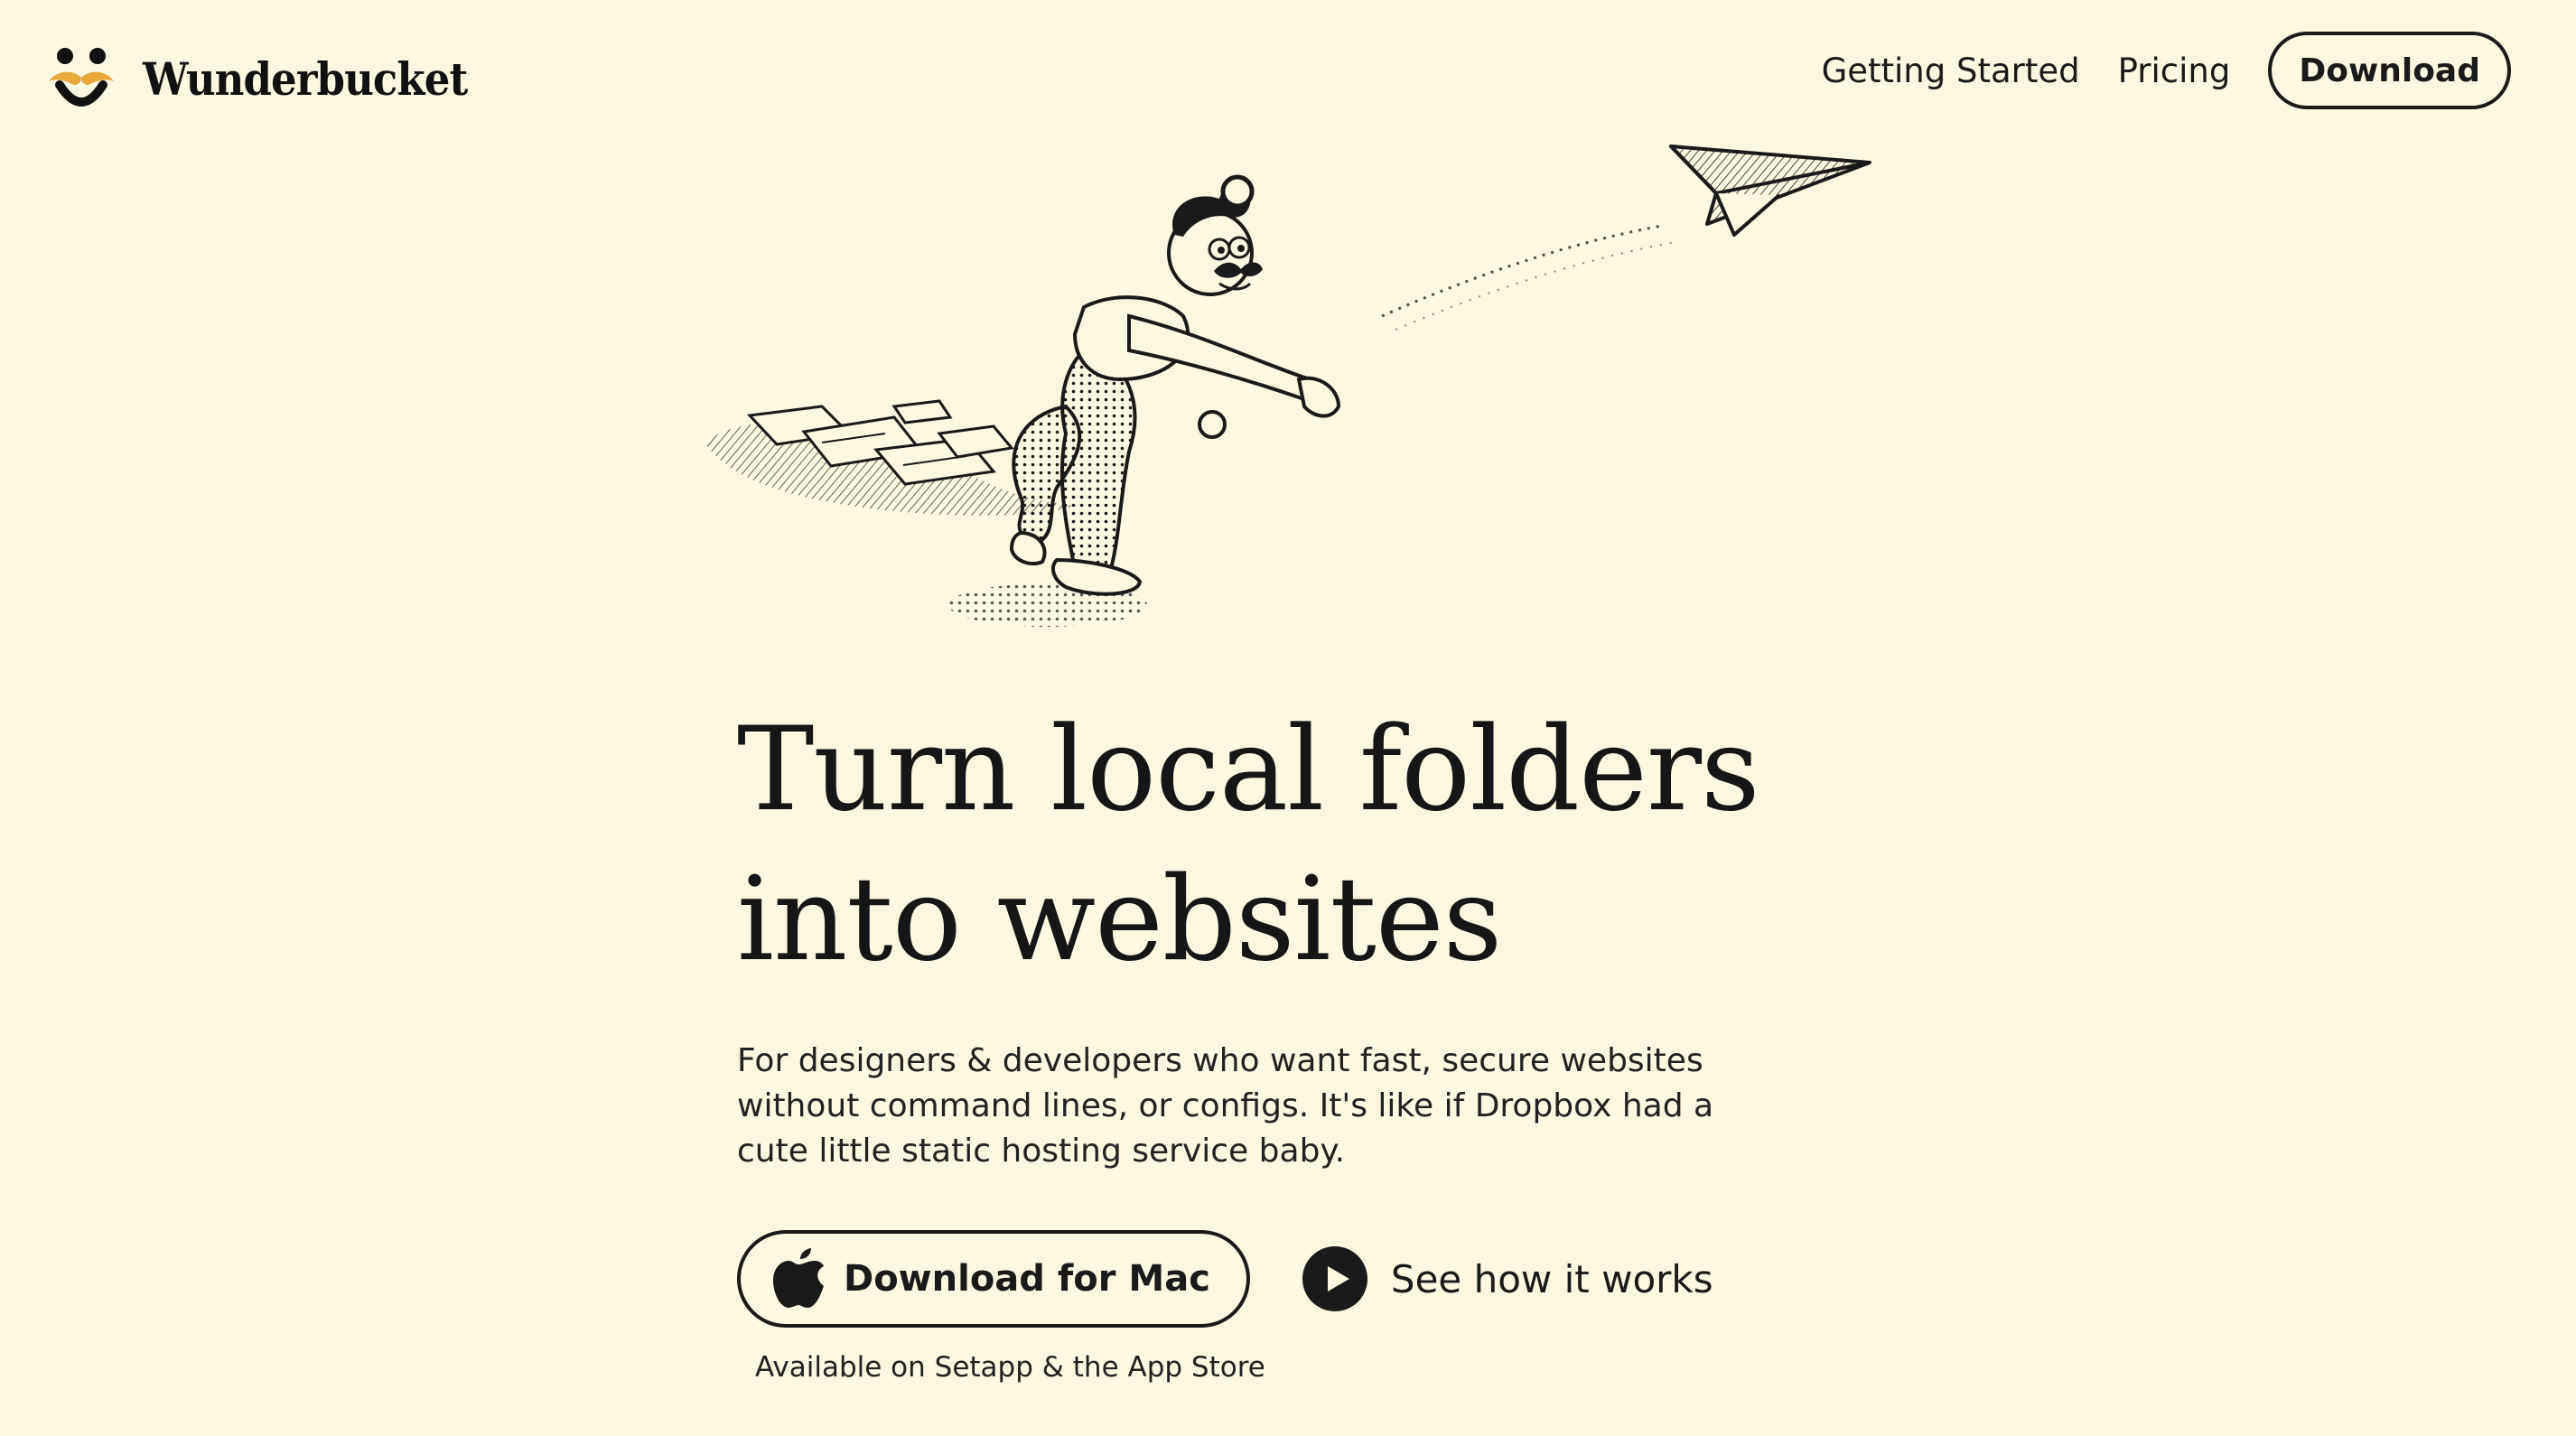 The image size is (2576, 1436). I want to click on cta-row: Download for Mac See how it works, so click(1225, 1279).